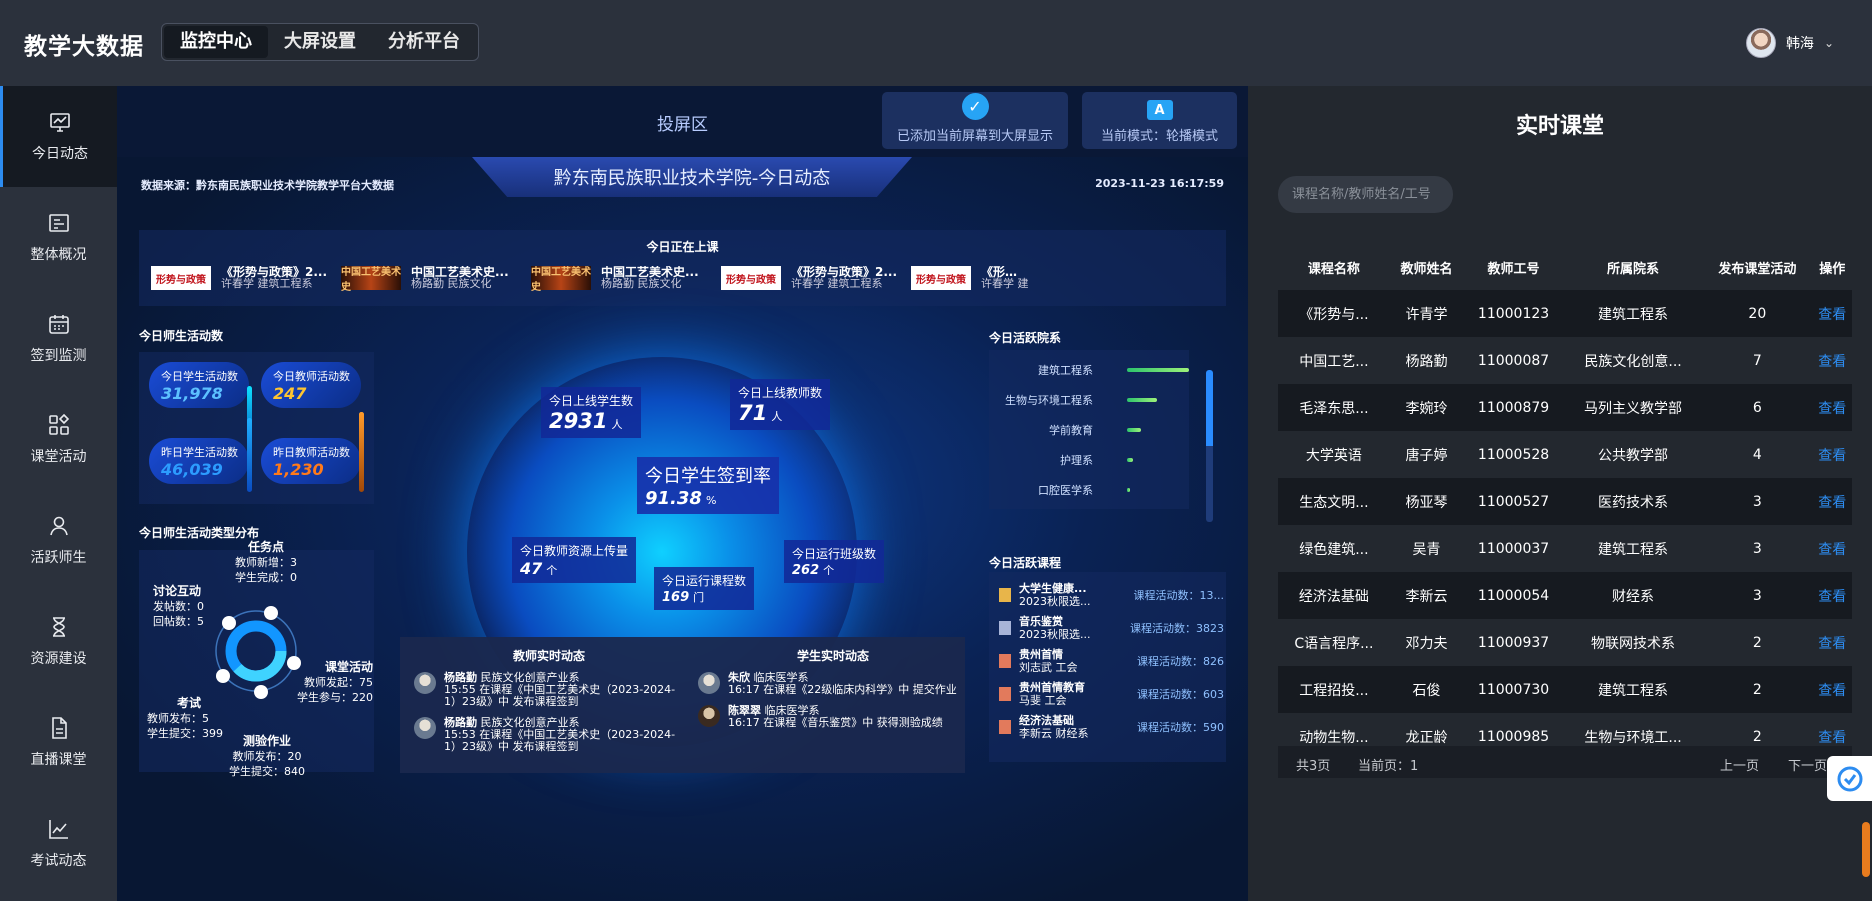 This screenshot has height=901, width=1872. Describe the element at coordinates (1209, 446) in the screenshot. I see `dept-scrollbar` at that location.